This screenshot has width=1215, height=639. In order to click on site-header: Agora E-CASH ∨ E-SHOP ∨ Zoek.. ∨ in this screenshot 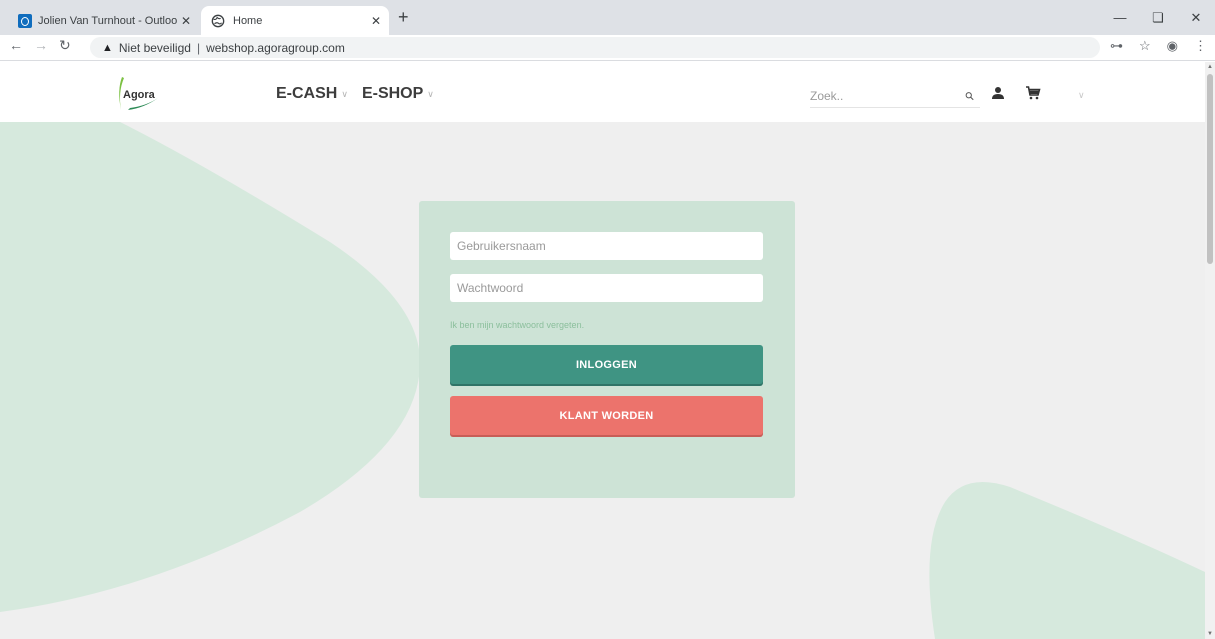, I will do `click(602, 92)`.